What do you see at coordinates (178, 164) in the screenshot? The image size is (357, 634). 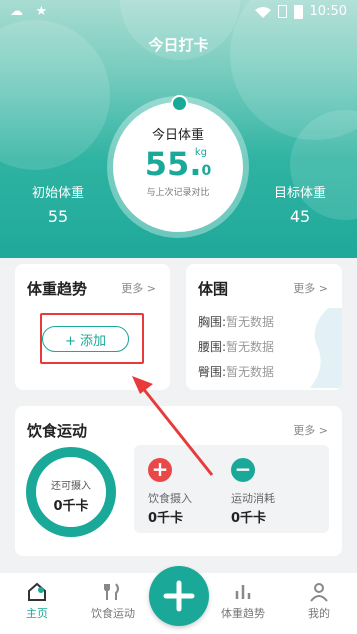 I see `today-weight-value: 55.0 kg` at bounding box center [178, 164].